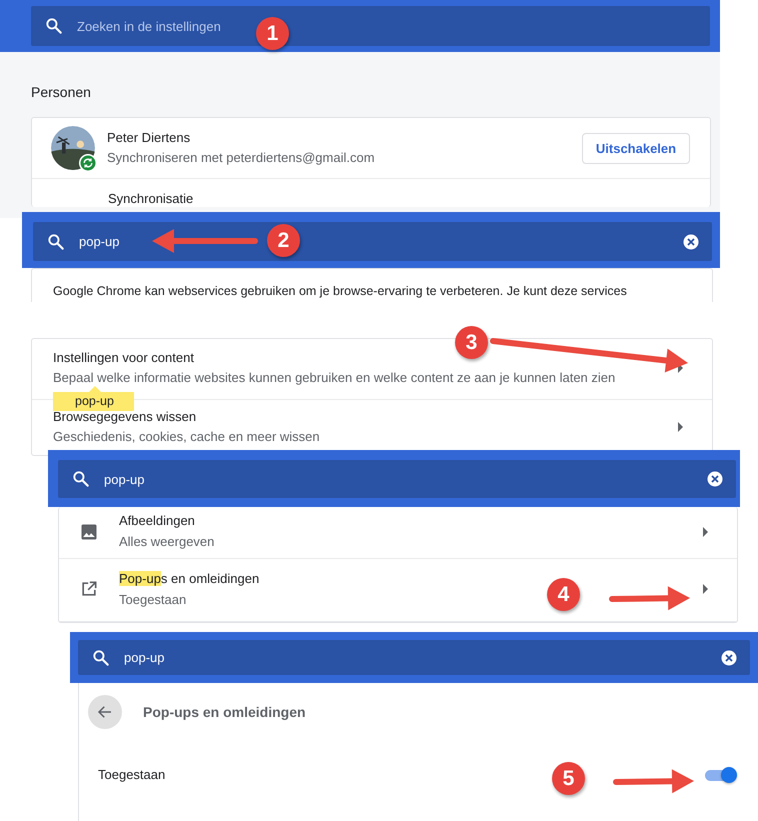 This screenshot has height=821, width=758. I want to click on description-text: Google Chrome kan webservices gebruiken om je browse-ervaring te verbeteren. Je kunt deze services, so click(340, 291).